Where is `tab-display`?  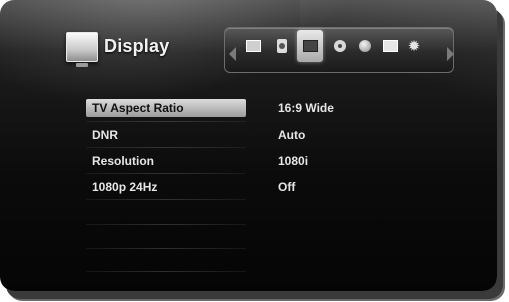
tab-display is located at coordinates (310, 46).